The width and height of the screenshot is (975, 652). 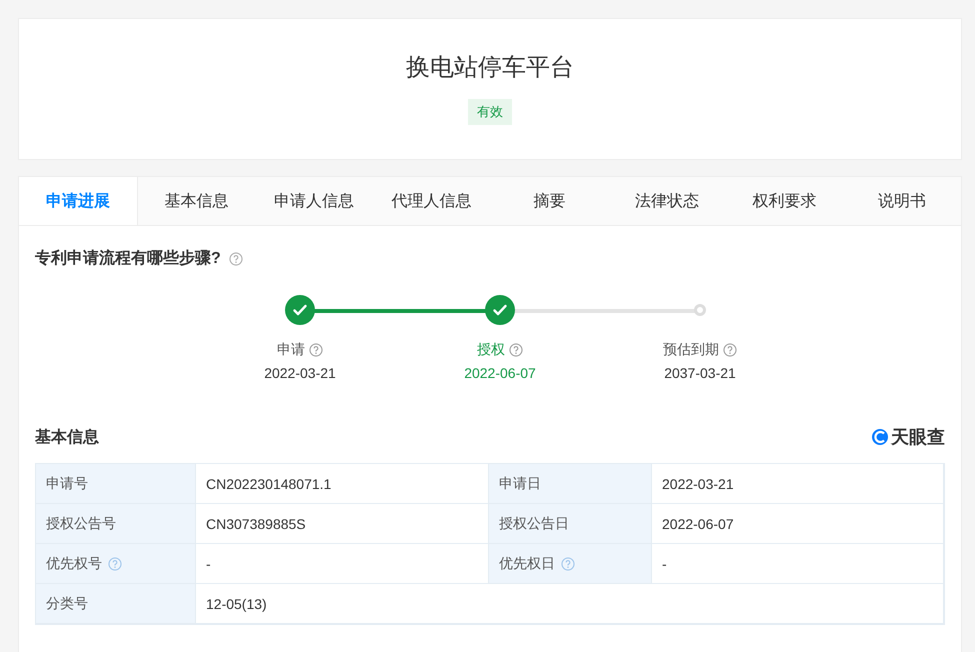 What do you see at coordinates (67, 438) in the screenshot?
I see `section-heading: 基本信息` at bounding box center [67, 438].